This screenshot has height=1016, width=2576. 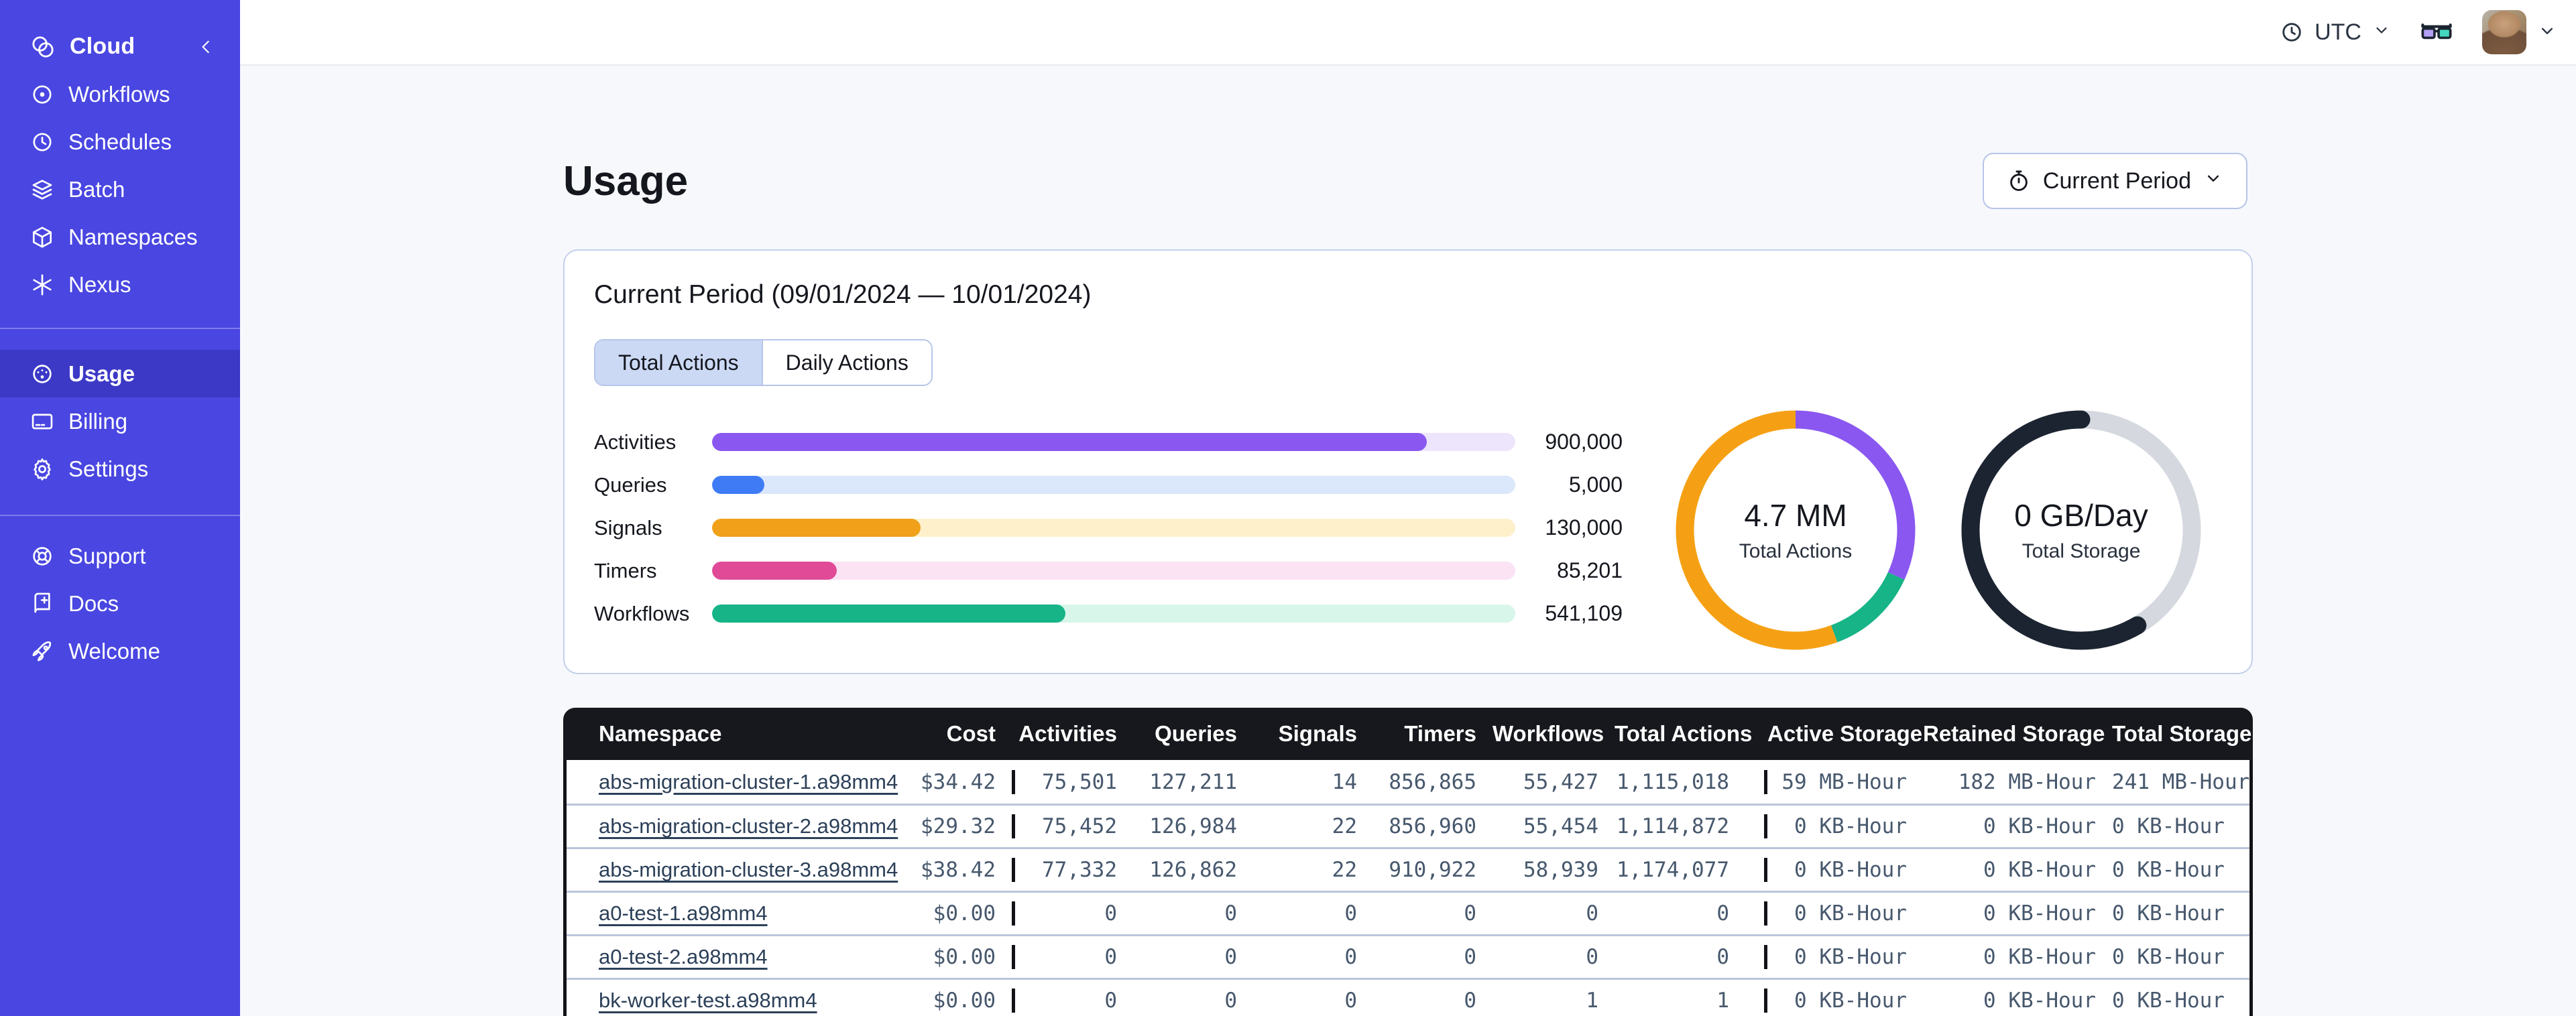 What do you see at coordinates (120, 556) in the screenshot?
I see `sidebar-item-support: Support` at bounding box center [120, 556].